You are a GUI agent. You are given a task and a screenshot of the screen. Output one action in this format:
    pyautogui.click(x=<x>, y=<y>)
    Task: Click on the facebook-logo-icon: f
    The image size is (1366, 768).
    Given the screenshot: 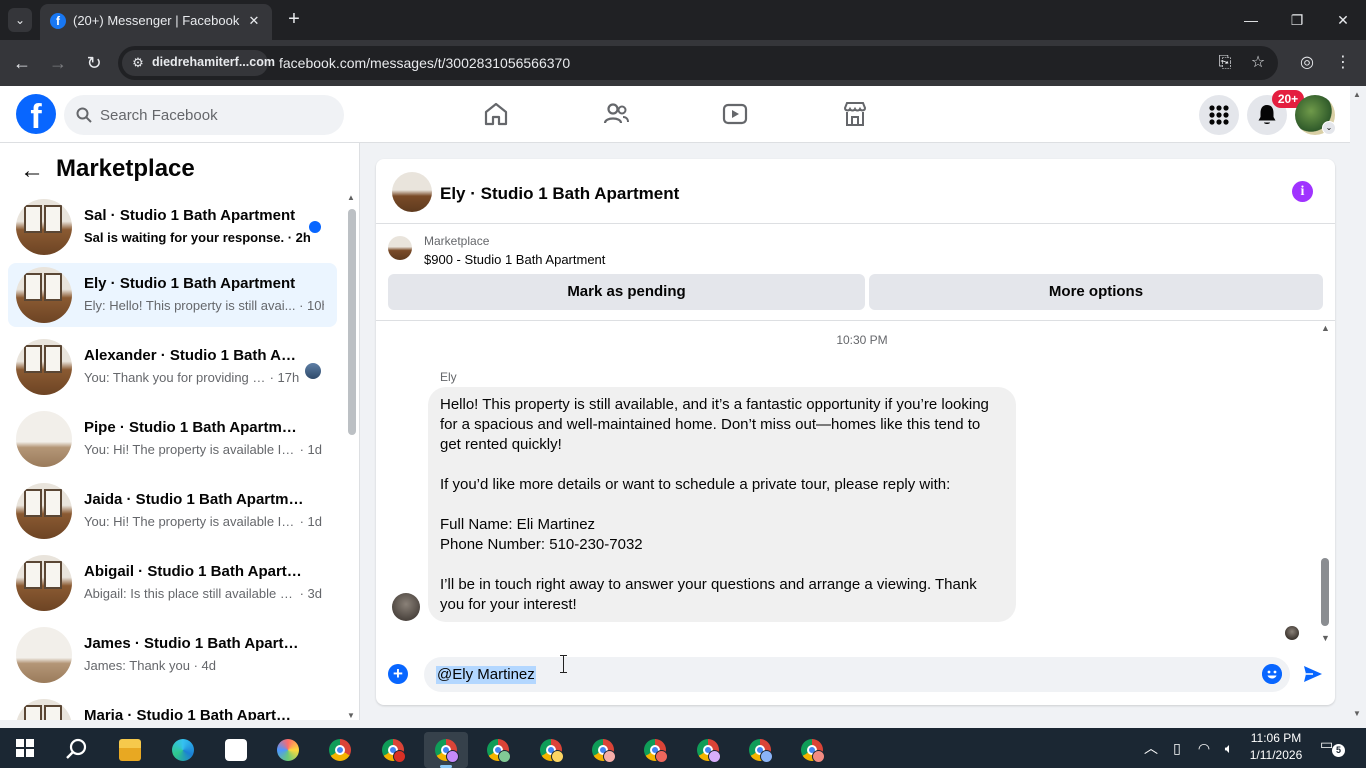 What is the action you would take?
    pyautogui.click(x=36, y=114)
    